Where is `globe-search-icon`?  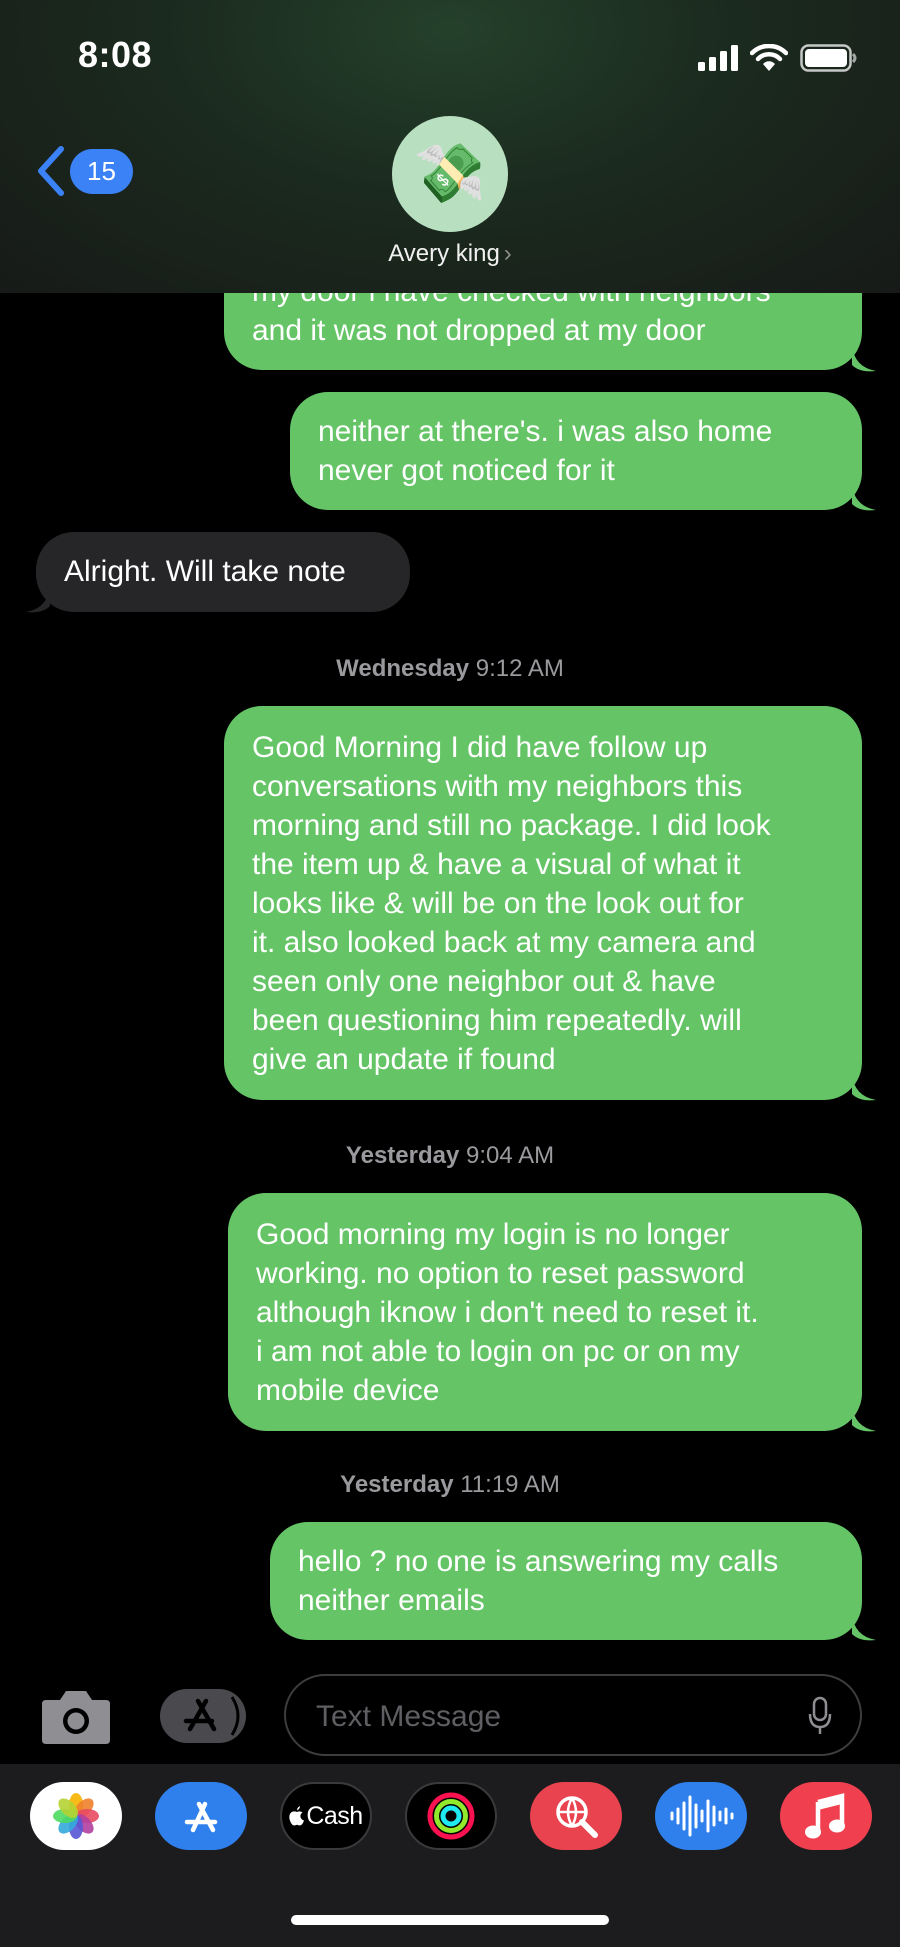
globe-search-icon is located at coordinates (577, 1817).